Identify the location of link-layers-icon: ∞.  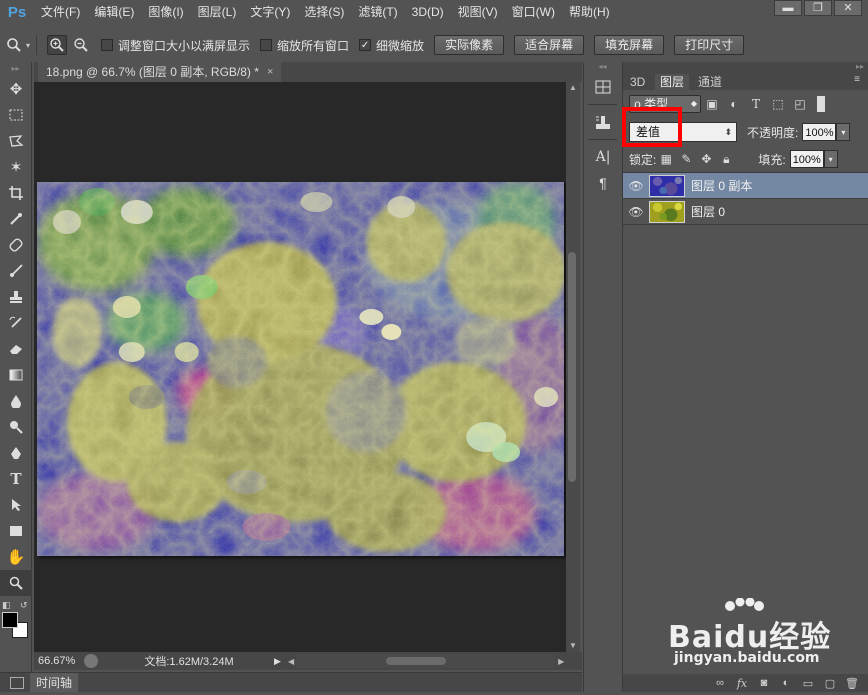
(720, 683).